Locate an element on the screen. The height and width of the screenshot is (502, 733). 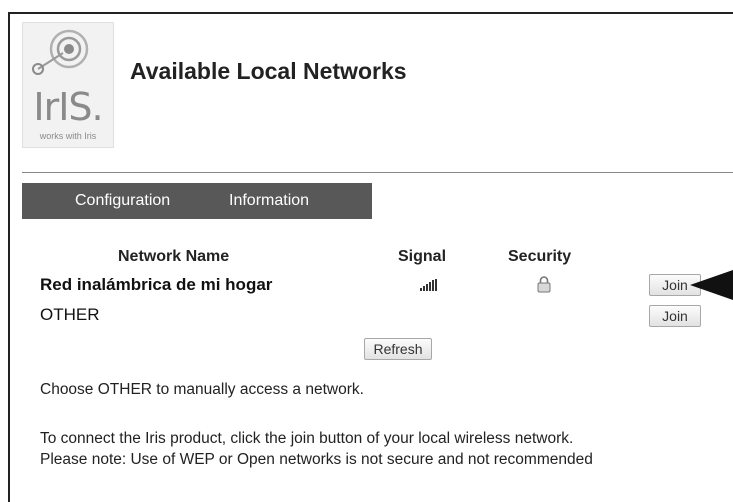
signal-header: Signal is located at coordinates (422, 256).